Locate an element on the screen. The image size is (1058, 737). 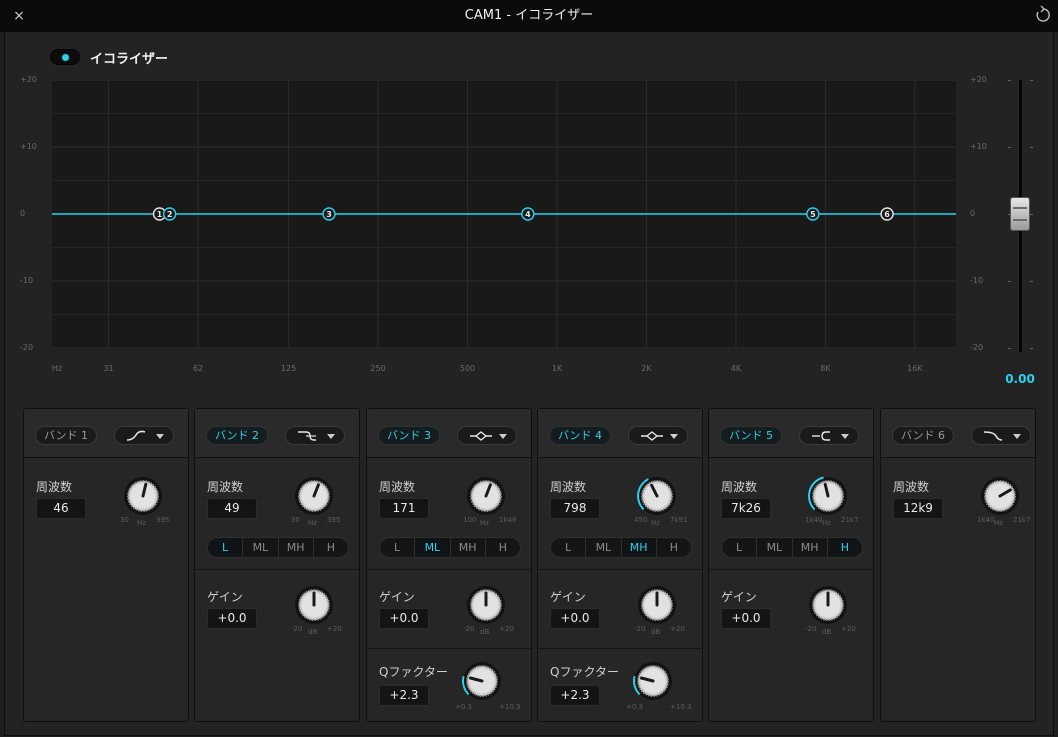
band-3-shape-dropdown is located at coordinates (487, 435).